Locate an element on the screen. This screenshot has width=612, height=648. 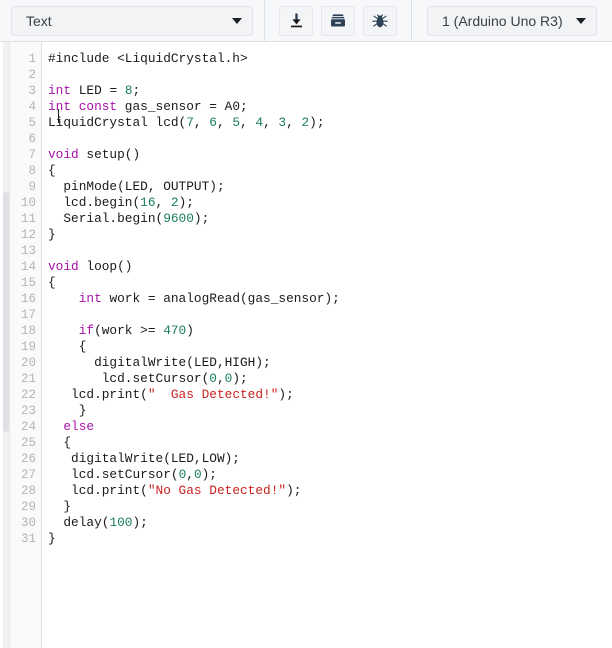
toolbar-actions is located at coordinates (338, 20).